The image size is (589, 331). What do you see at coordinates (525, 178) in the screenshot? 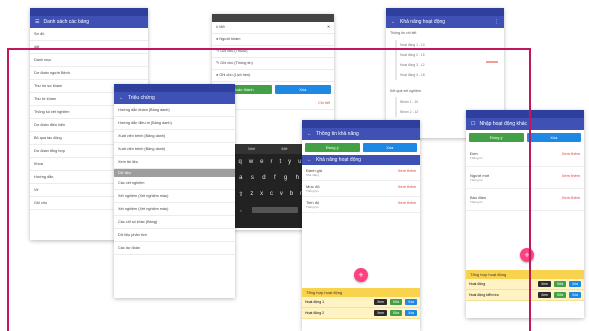
I see `list-card: Người mới Thông tin Xem thêm` at bounding box center [525, 178].